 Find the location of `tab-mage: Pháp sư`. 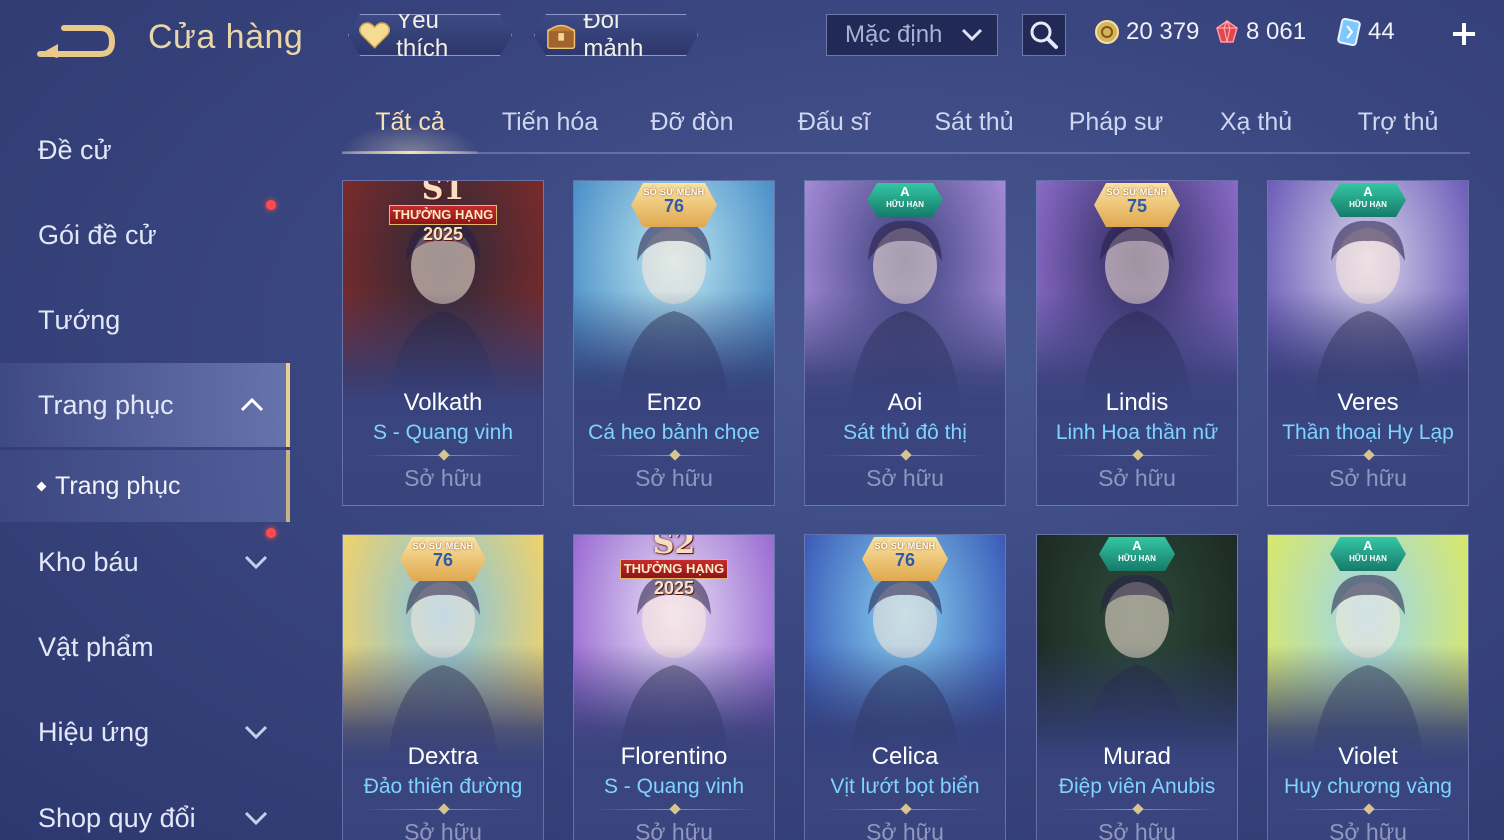

tab-mage: Pháp sư is located at coordinates (1116, 129).